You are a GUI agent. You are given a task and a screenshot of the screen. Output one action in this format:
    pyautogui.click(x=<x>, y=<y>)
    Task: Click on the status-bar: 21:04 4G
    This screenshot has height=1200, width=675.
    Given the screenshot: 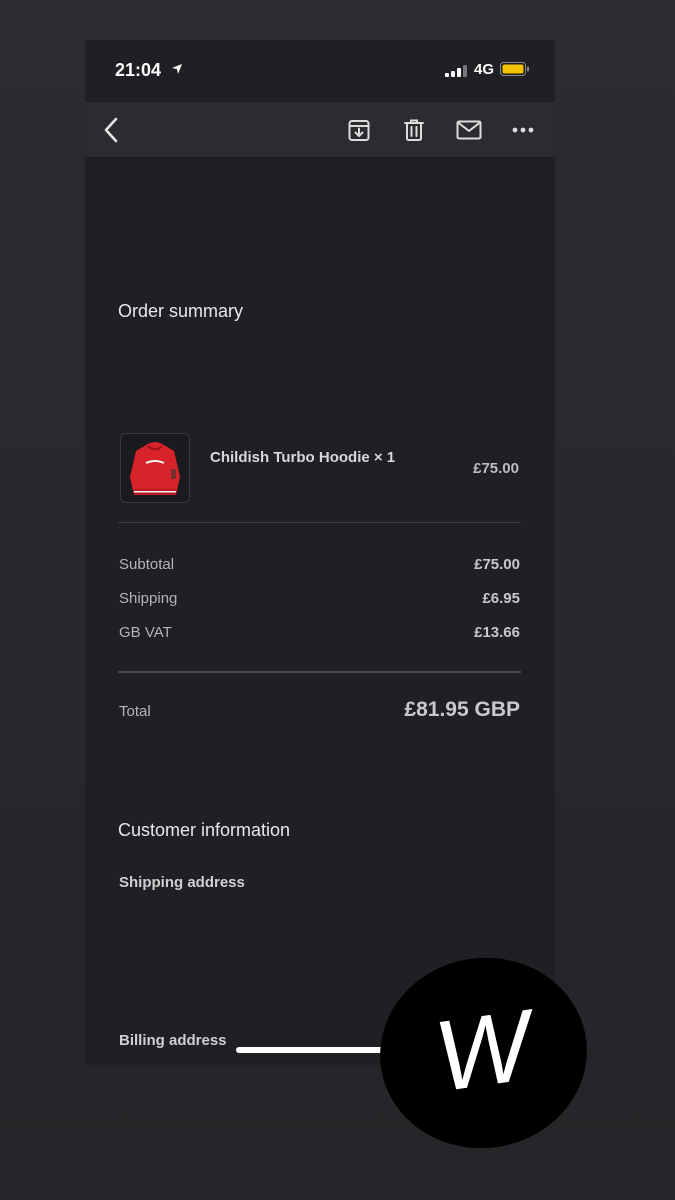 What is the action you would take?
    pyautogui.click(x=320, y=71)
    